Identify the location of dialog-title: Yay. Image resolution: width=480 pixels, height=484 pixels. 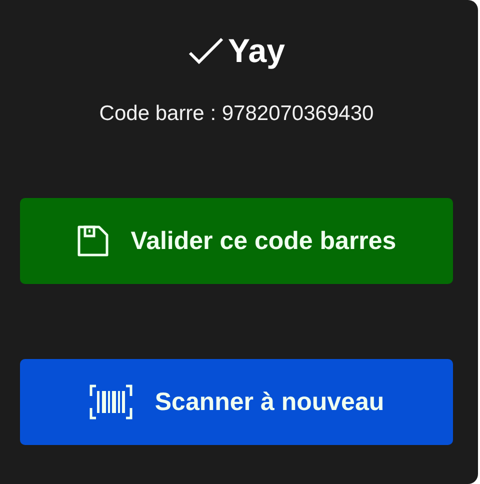
(256, 51).